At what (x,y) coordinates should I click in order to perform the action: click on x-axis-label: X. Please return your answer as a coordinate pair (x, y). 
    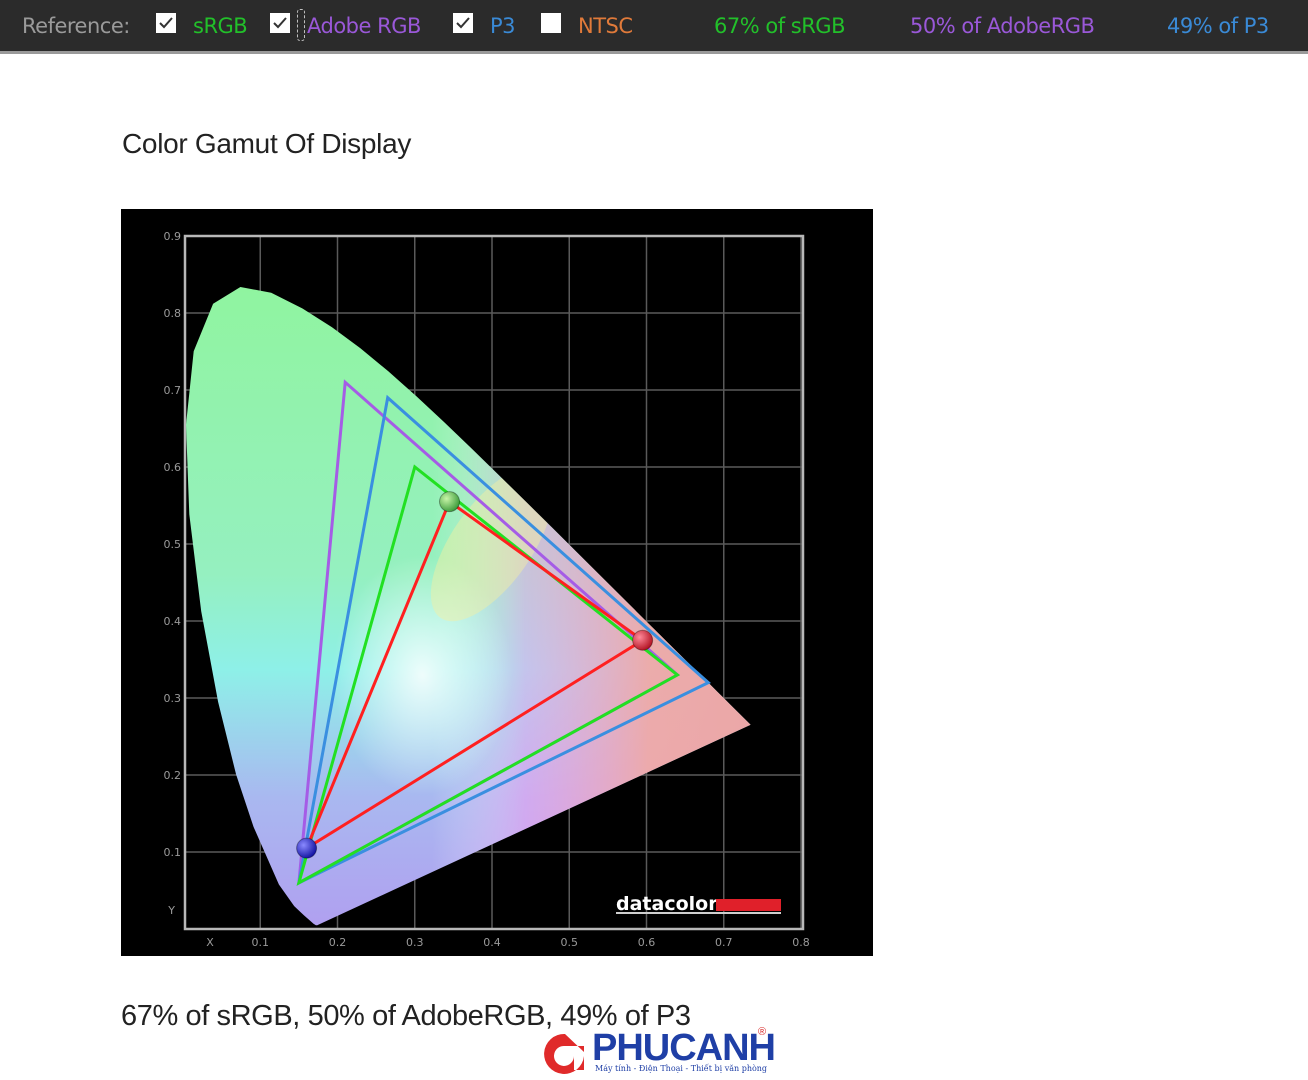
    Looking at the image, I should click on (210, 942).